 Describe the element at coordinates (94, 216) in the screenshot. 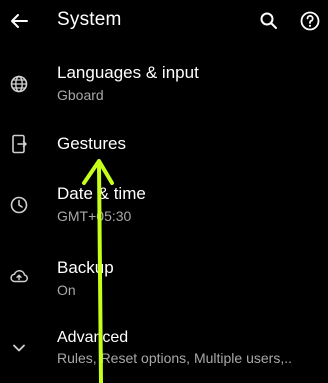

I see `settings-item-summary: GMT+05:30` at that location.